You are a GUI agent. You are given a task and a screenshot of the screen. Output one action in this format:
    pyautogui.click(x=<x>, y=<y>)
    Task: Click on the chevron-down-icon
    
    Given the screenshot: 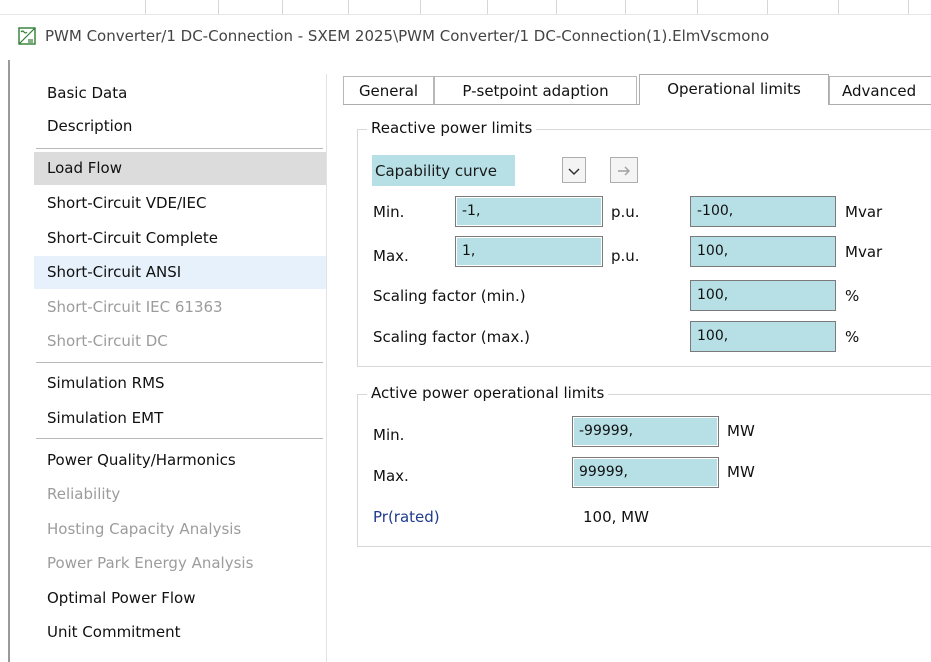 What is the action you would take?
    pyautogui.click(x=574, y=170)
    